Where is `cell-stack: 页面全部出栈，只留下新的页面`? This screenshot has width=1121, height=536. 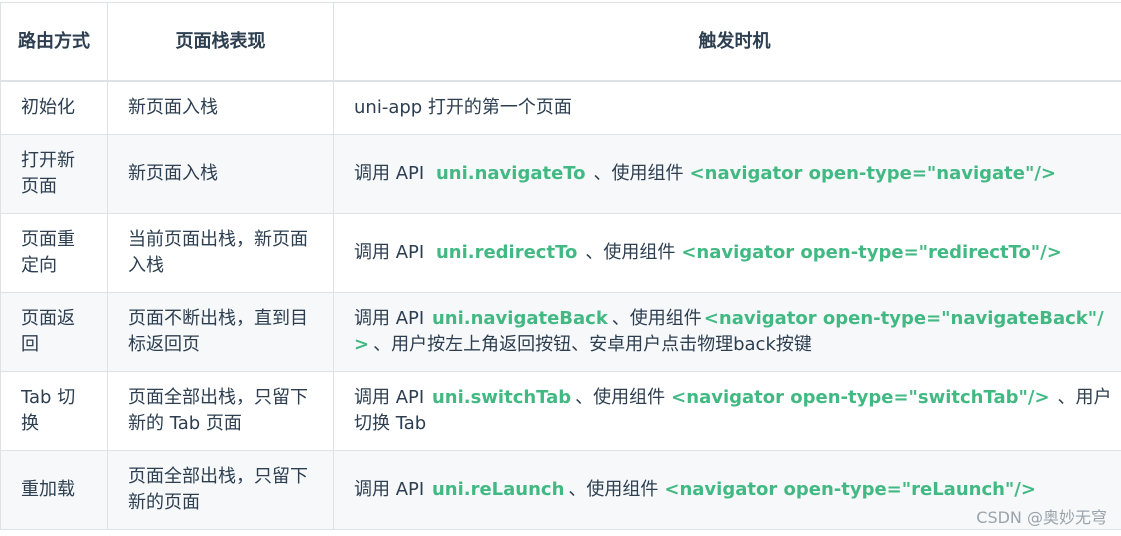
cell-stack: 页面全部出栈，只留下新的页面 is located at coordinates (220, 489).